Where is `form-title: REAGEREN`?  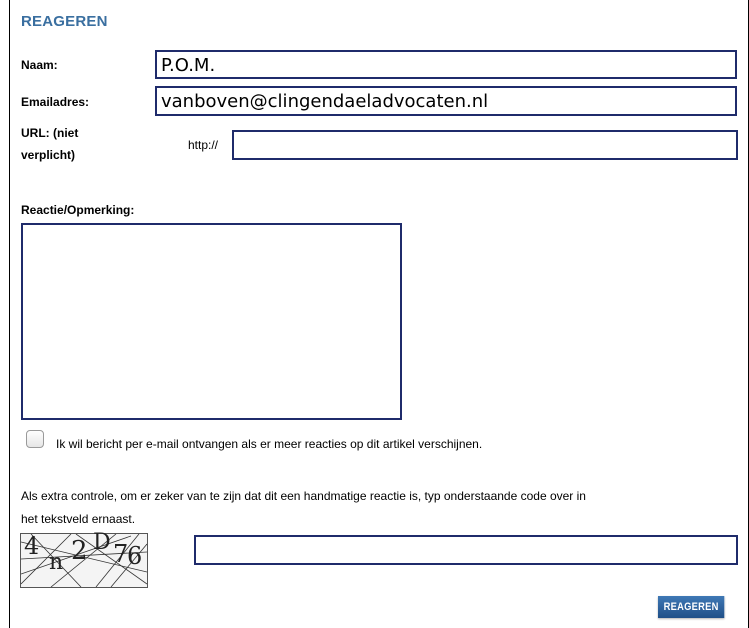 form-title: REAGEREN is located at coordinates (64, 21).